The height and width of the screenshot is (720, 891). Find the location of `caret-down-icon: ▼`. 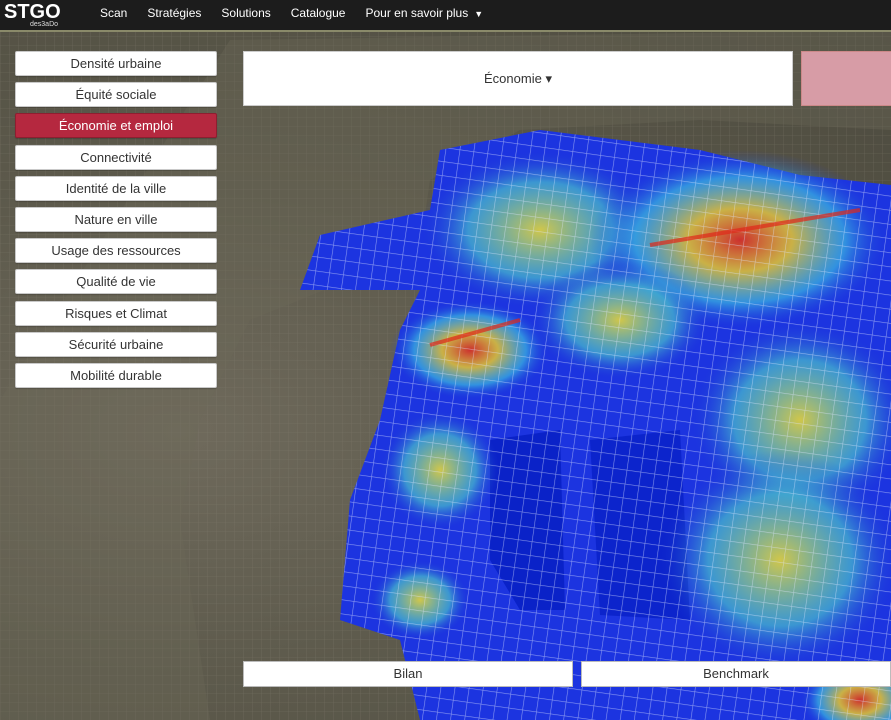

caret-down-icon: ▼ is located at coordinates (479, 14).